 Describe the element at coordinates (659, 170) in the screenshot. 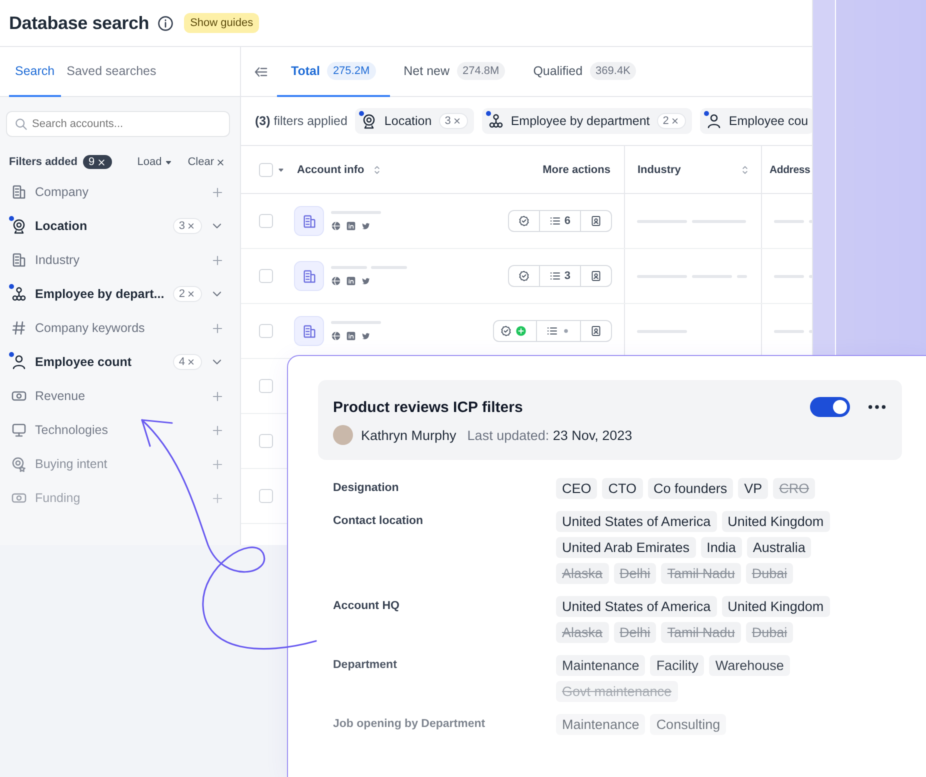

I see `column-header: Industry` at that location.